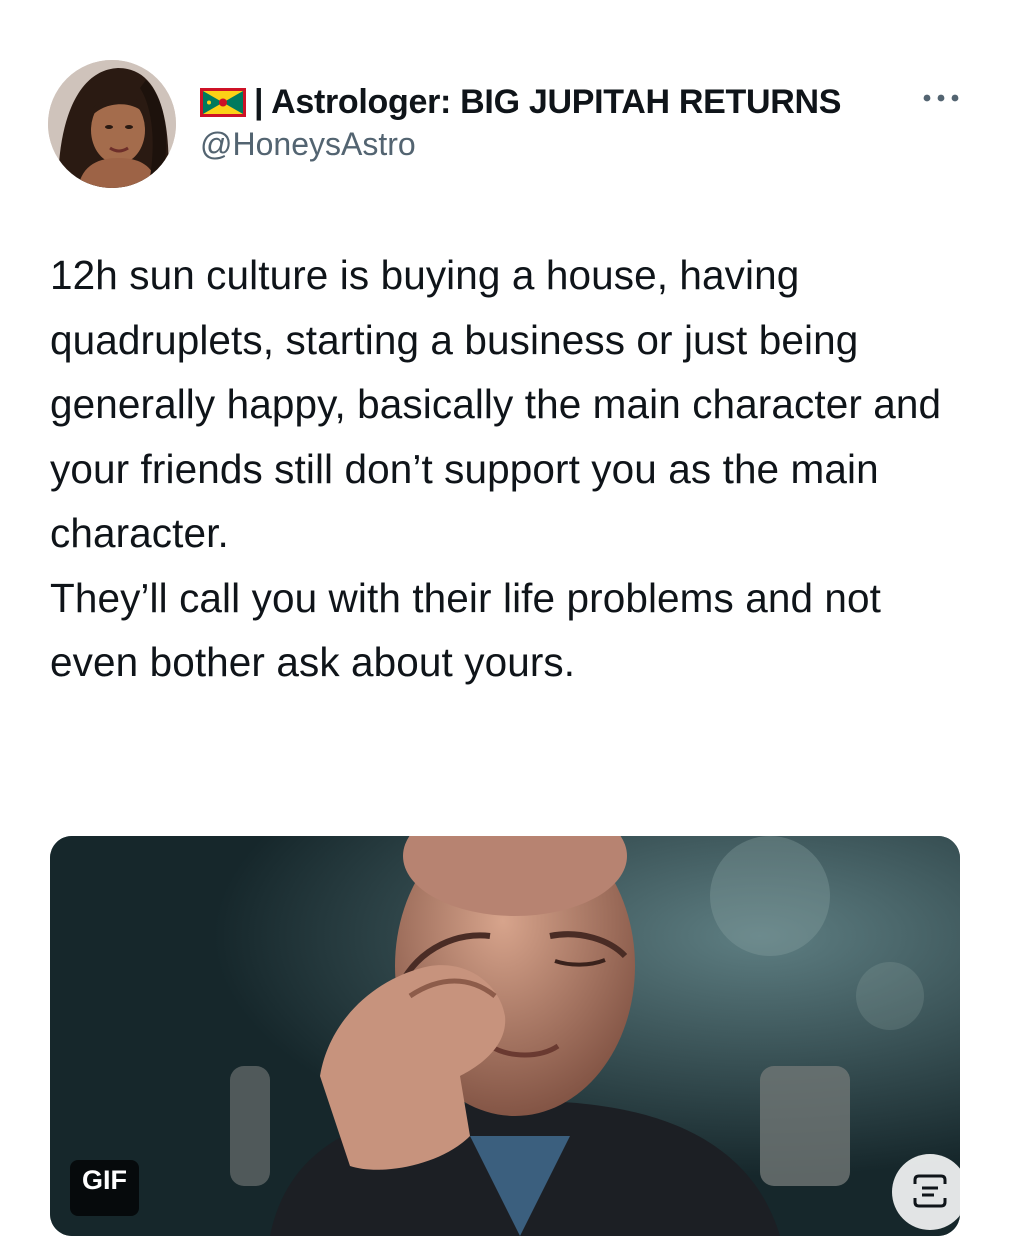  What do you see at coordinates (223, 102) in the screenshot?
I see `grenada-flag-icon` at bounding box center [223, 102].